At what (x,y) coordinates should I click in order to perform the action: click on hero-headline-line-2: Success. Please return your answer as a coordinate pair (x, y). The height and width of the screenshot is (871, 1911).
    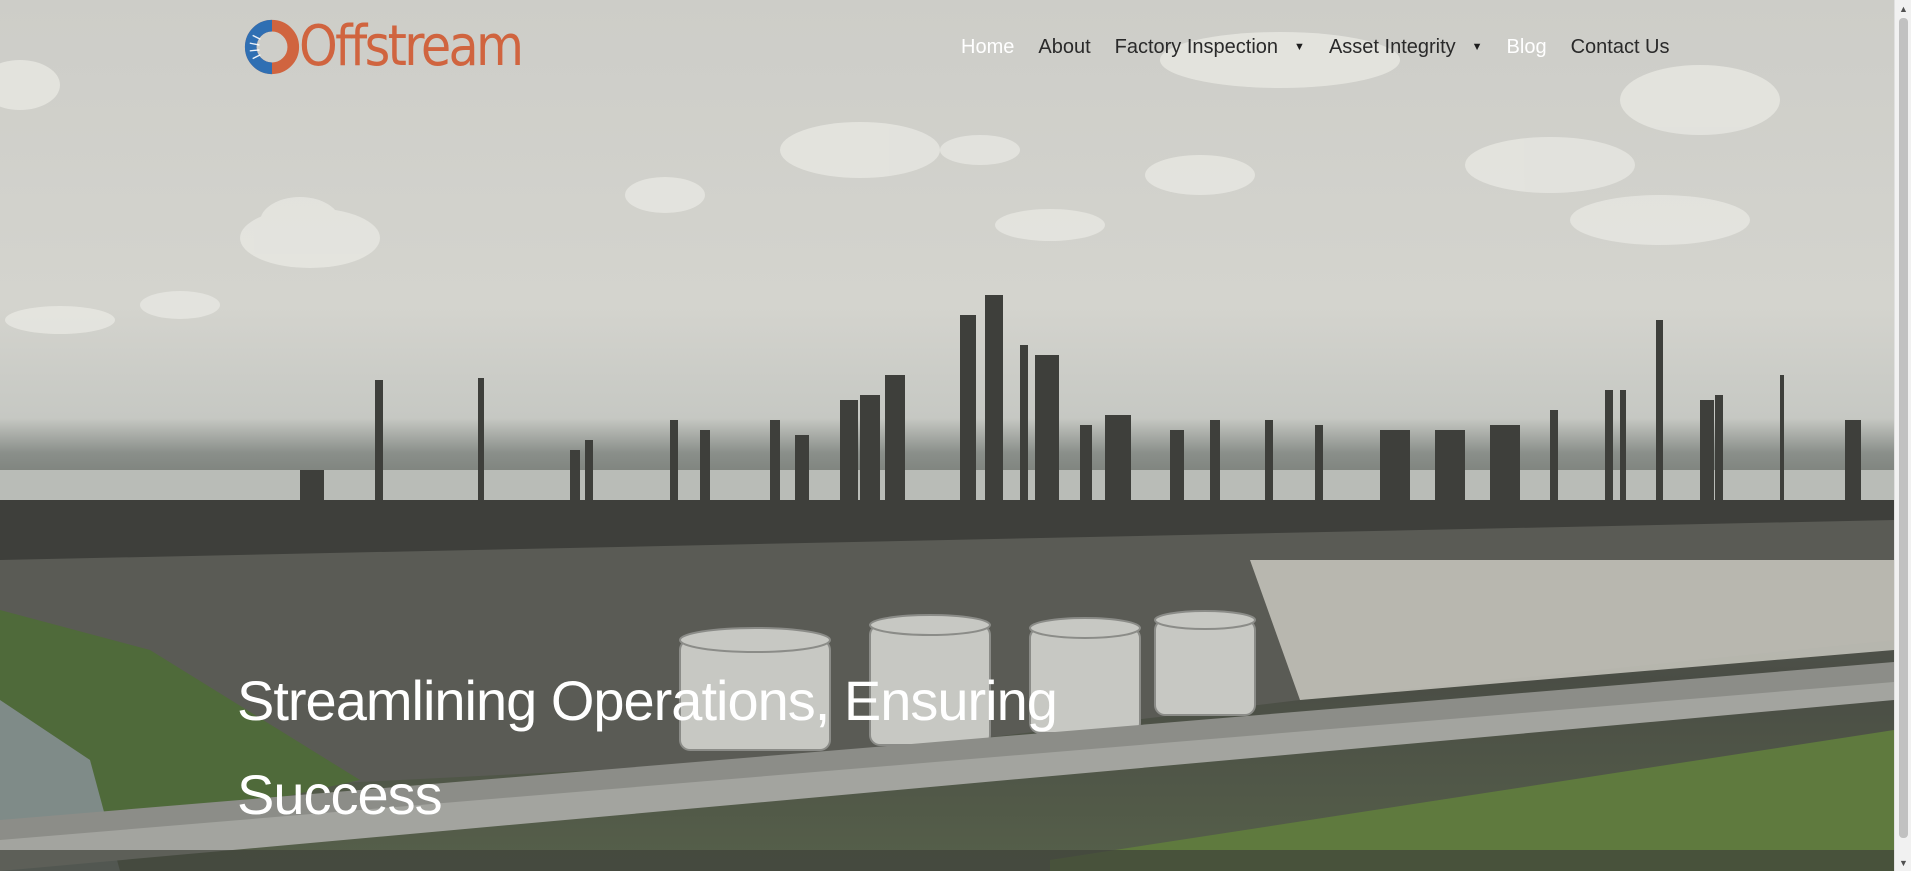
    Looking at the image, I should click on (340, 794).